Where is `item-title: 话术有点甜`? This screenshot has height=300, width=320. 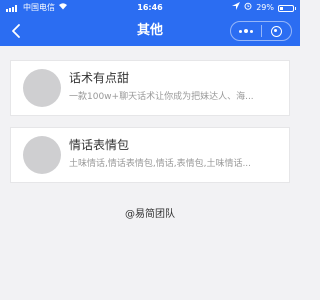
item-title: 话术有点甜 is located at coordinates (99, 78).